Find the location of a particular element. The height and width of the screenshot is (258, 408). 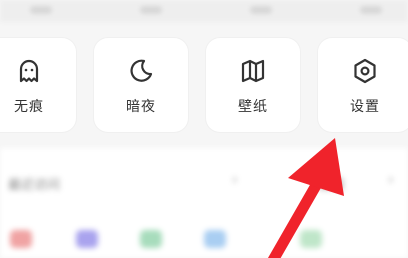

section-more-label: 编辑 is located at coordinates (331, 183).